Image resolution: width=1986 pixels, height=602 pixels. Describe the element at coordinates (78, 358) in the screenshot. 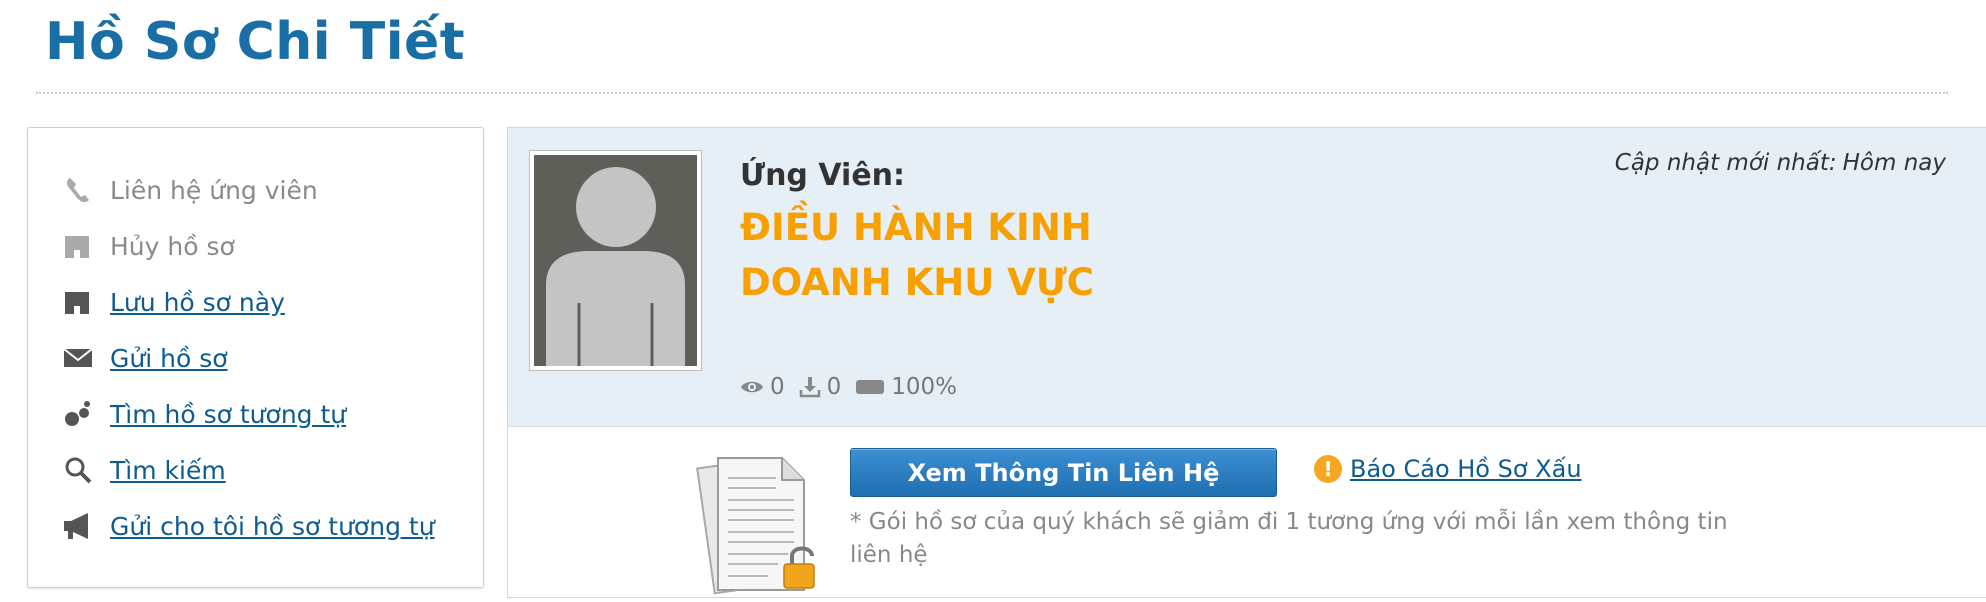

I see `envelope-icon` at that location.